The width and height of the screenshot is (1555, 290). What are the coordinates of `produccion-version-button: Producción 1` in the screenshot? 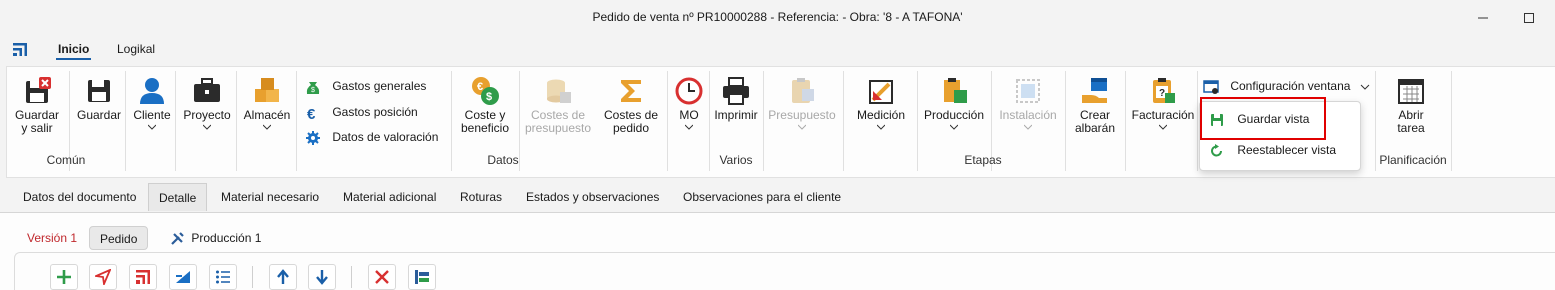 It's located at (215, 238).